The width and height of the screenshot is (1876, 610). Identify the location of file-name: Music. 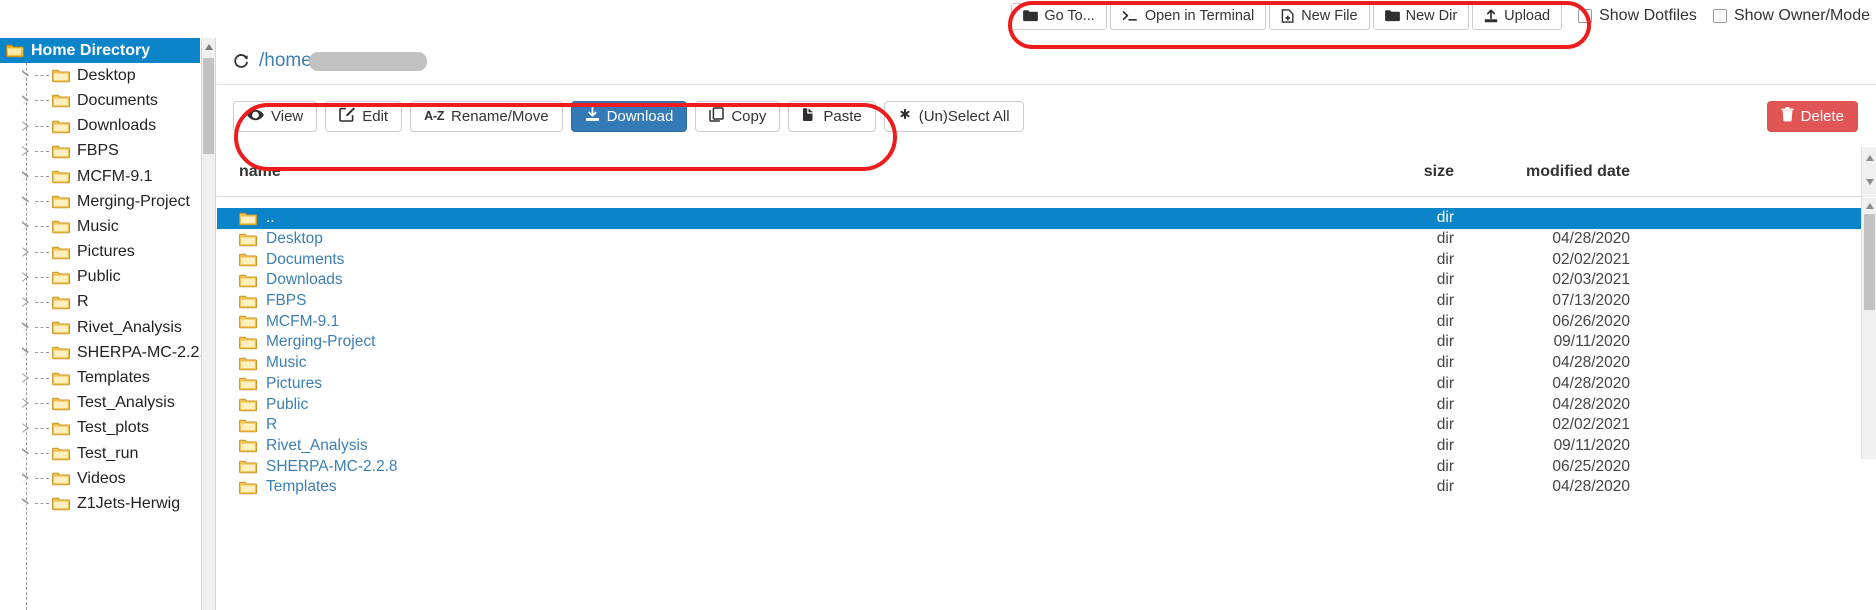
(286, 363).